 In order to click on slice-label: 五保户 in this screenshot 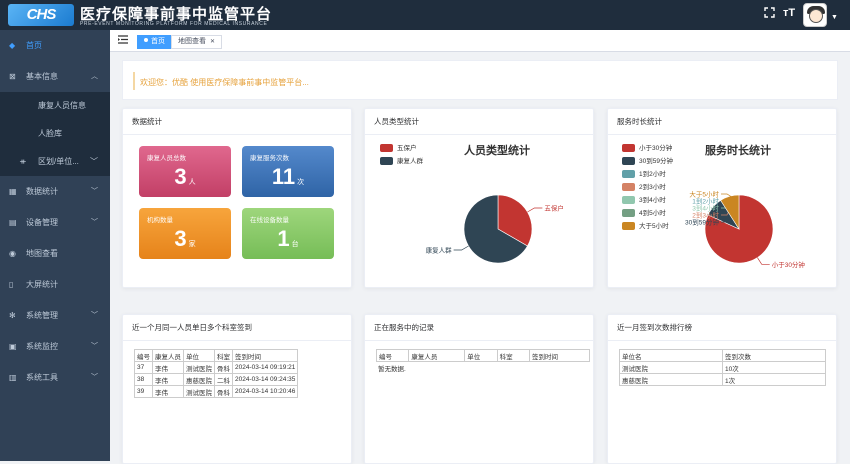, I will do `click(554, 208)`.